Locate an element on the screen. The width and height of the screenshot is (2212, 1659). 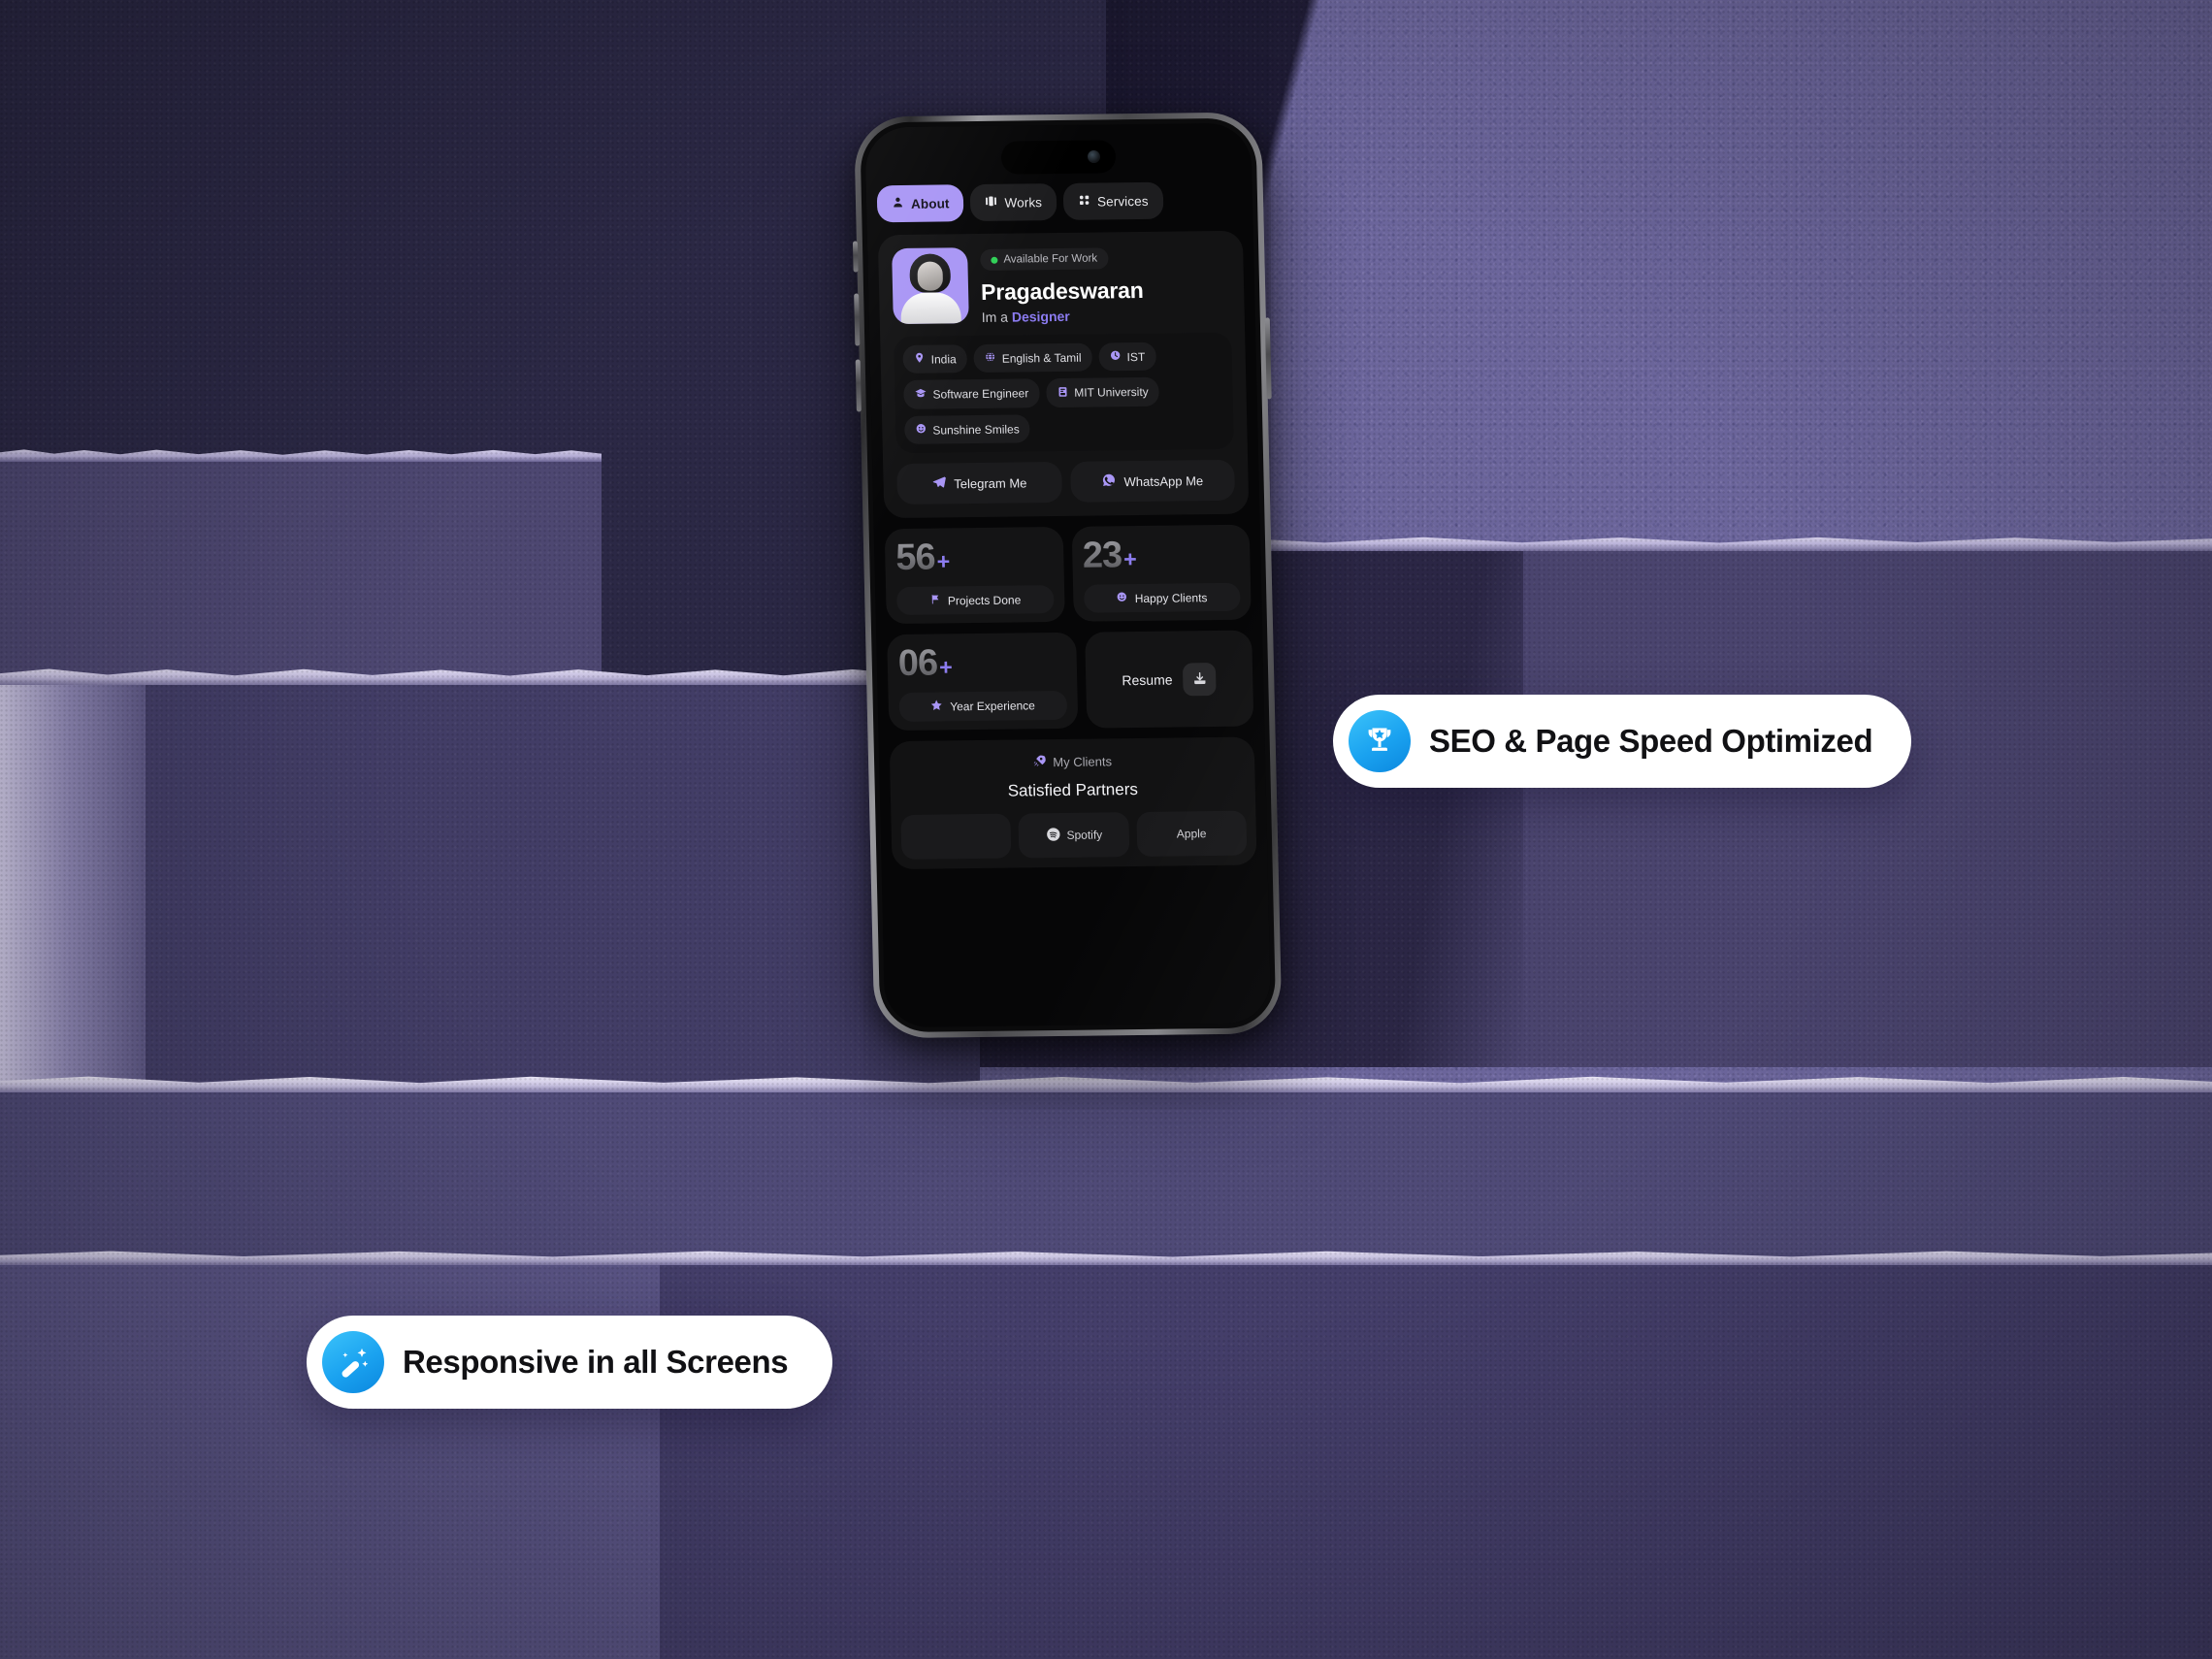
stat-clients-label-pill: Happy Clients is located at coordinates (1162, 597).